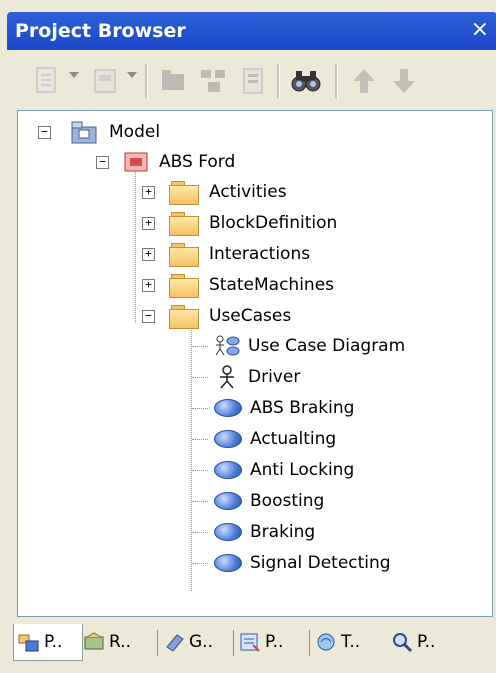  I want to click on move-down-icon, so click(404, 81).